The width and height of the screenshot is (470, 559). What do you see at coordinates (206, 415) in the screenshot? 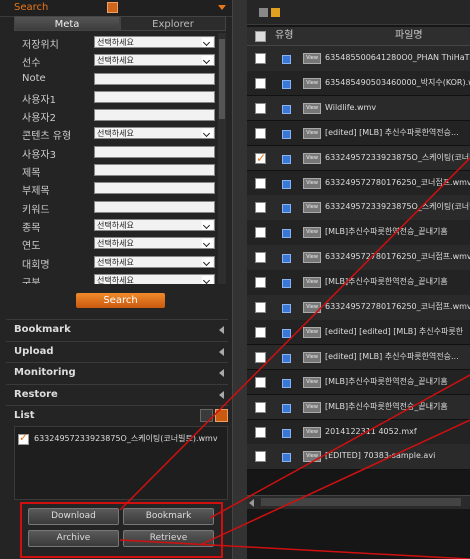
I see `list-tool-icon` at bounding box center [206, 415].